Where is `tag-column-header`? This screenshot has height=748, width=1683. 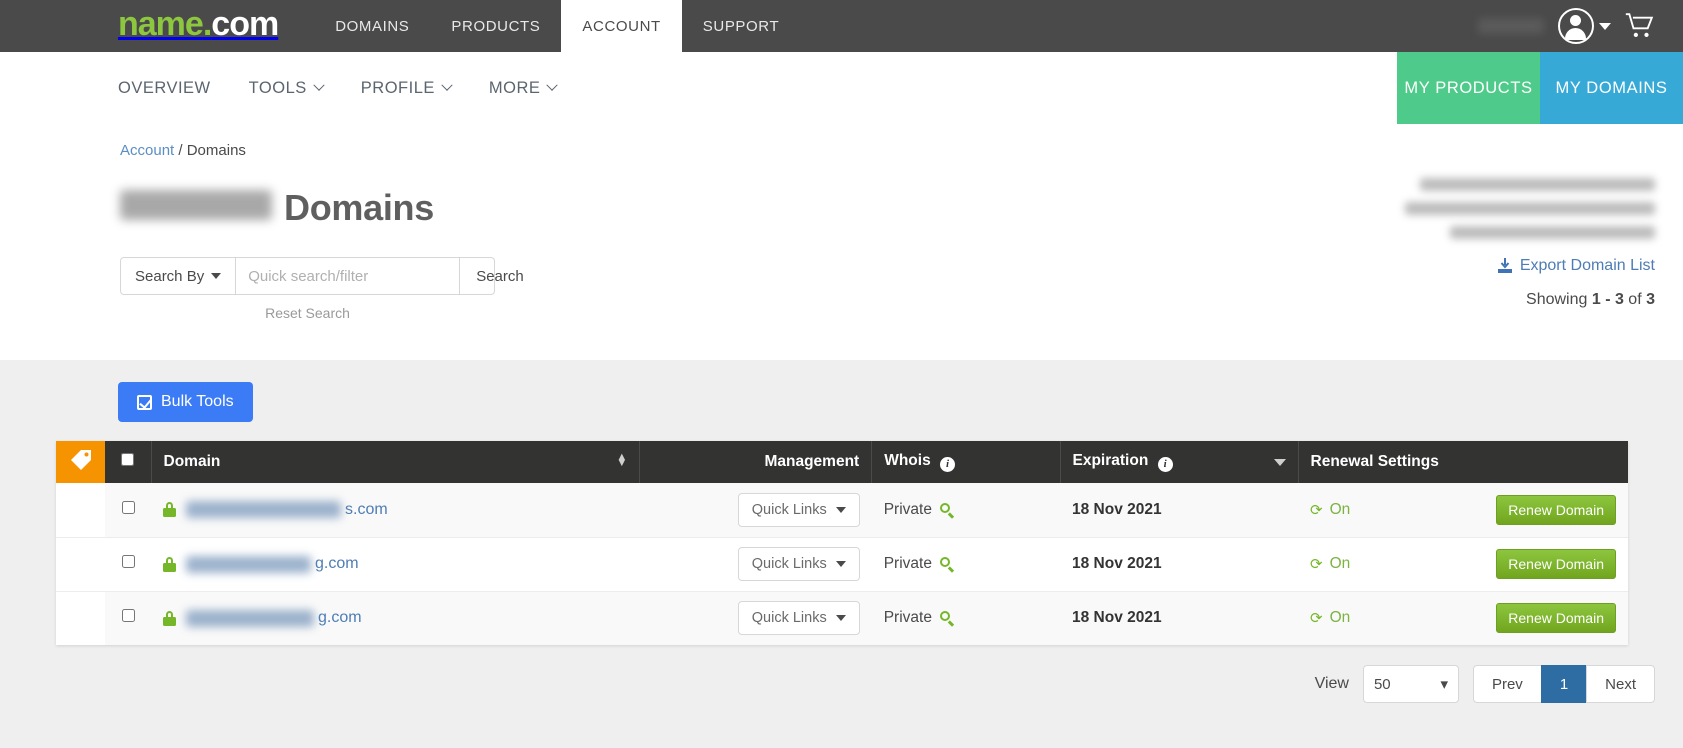
tag-column-header is located at coordinates (80, 462).